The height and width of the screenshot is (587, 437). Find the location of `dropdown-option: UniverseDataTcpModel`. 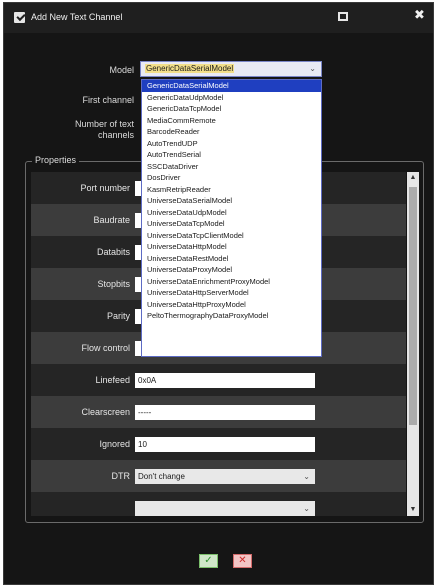

dropdown-option: UniverseDataTcpModel is located at coordinates (231, 224).